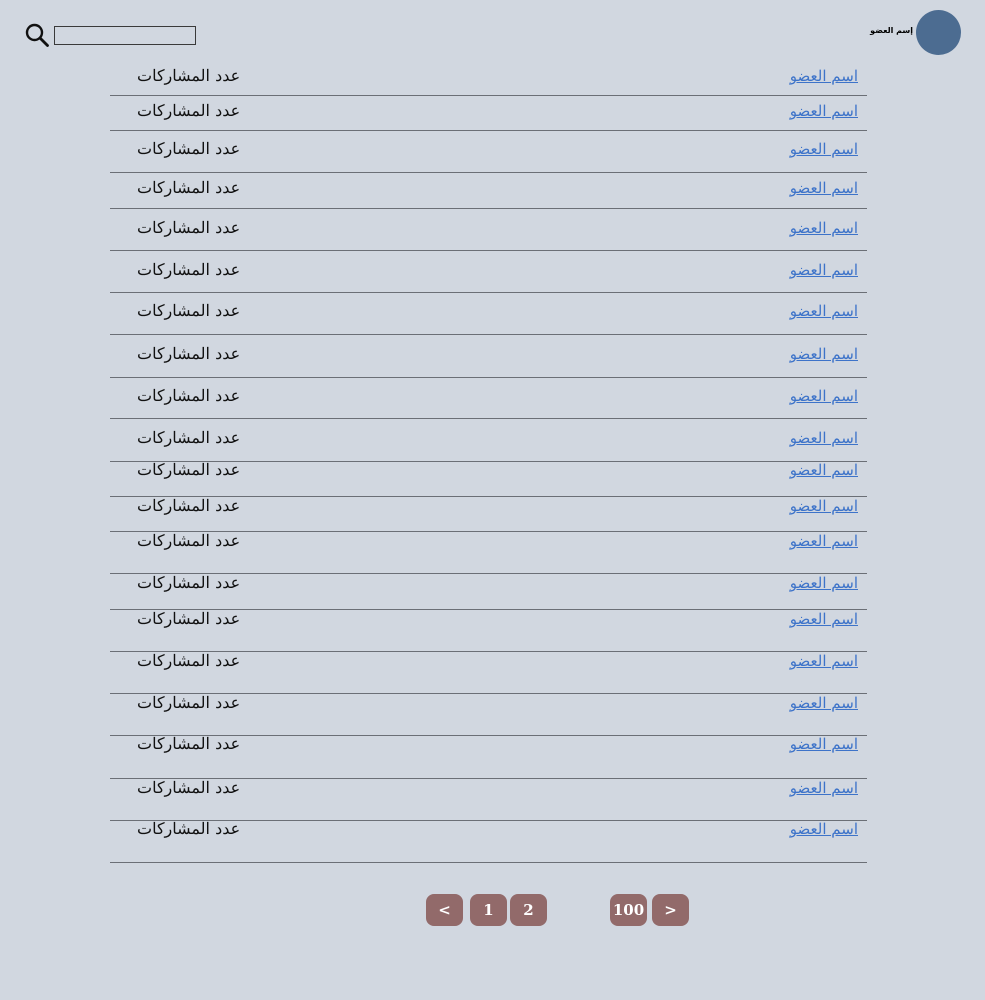 Image resolution: width=985 pixels, height=1000 pixels. Describe the element at coordinates (628, 910) in the screenshot. I see `last-page-button: 100` at that location.